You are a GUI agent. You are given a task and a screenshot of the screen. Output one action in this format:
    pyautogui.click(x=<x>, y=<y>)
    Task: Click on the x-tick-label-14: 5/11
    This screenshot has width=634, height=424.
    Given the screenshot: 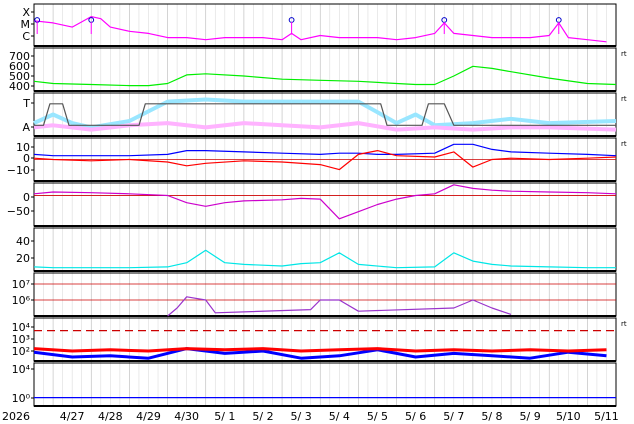 What is the action you would take?
    pyautogui.click(x=606, y=416)
    